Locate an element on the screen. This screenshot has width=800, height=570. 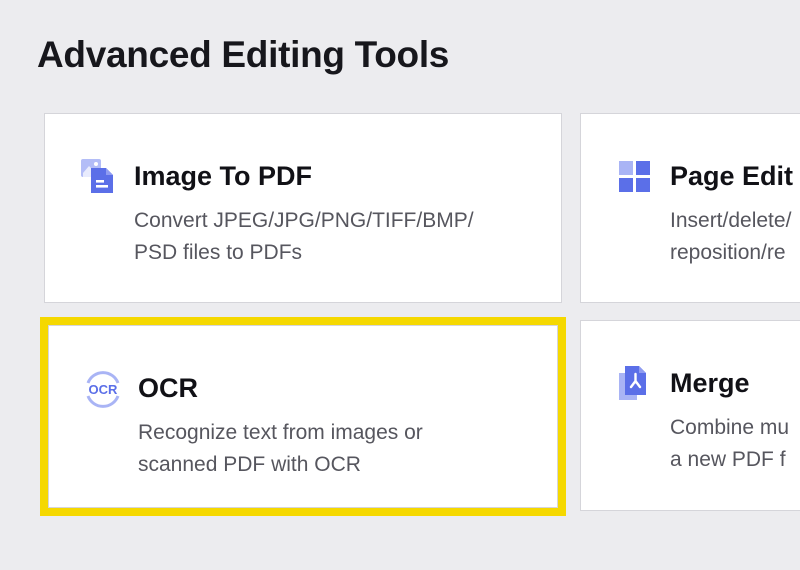
tool-title: Image To PDF is located at coordinates (223, 176).